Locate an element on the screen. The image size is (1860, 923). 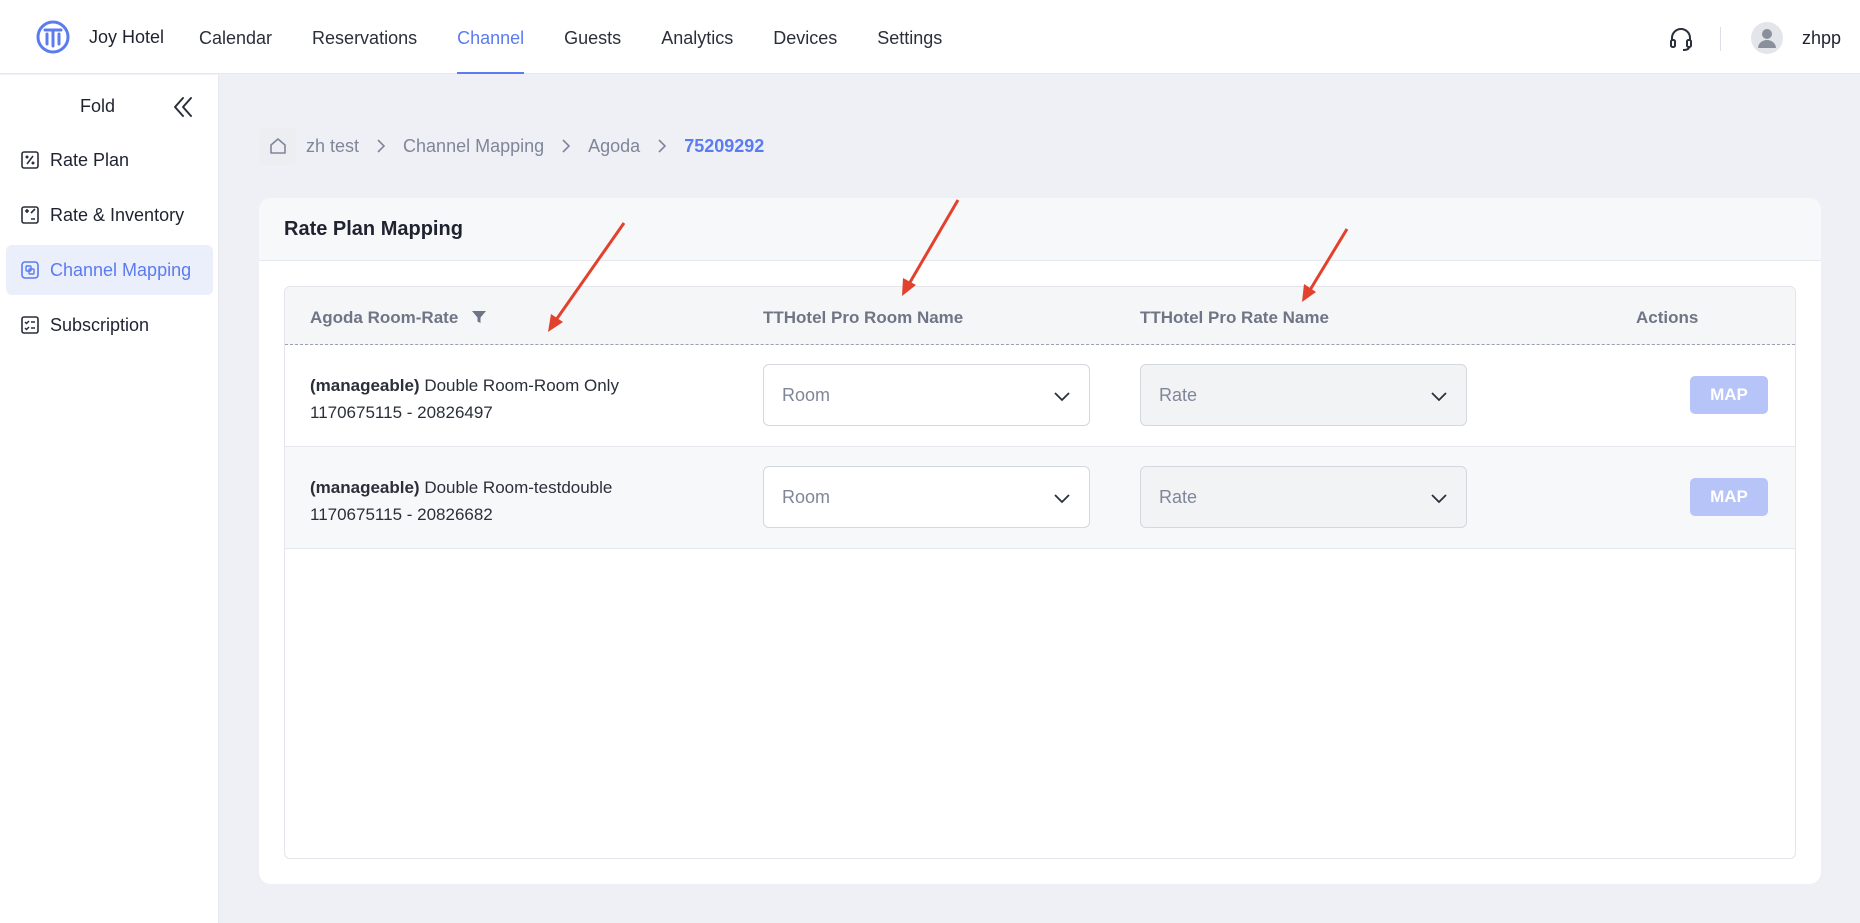
nav-settings: Settings is located at coordinates (909, 37).